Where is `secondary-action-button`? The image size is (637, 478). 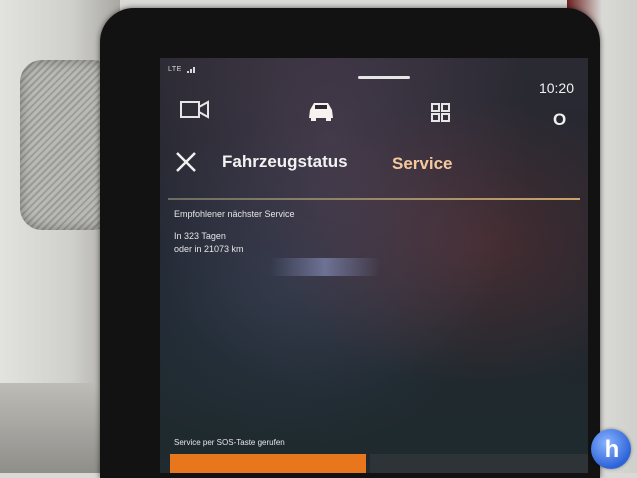 secondary-action-button is located at coordinates (479, 463).